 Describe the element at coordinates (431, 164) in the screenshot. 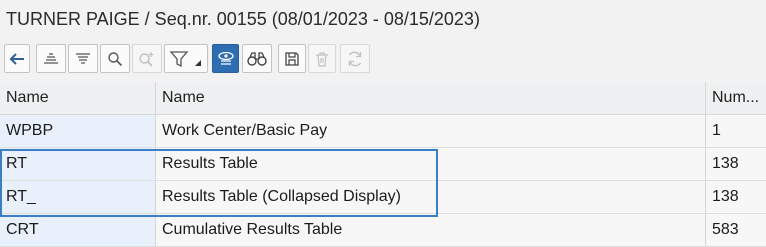

I see `cell-name: Results Table` at that location.